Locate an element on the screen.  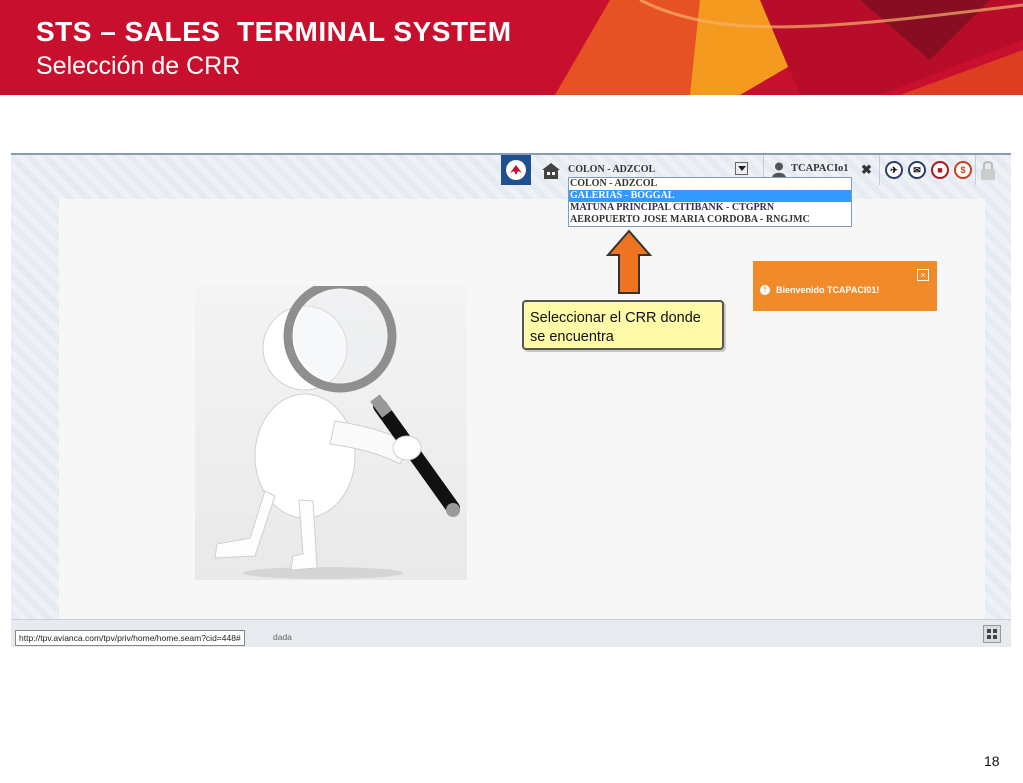
dollar-icon: $ is located at coordinates (963, 170).